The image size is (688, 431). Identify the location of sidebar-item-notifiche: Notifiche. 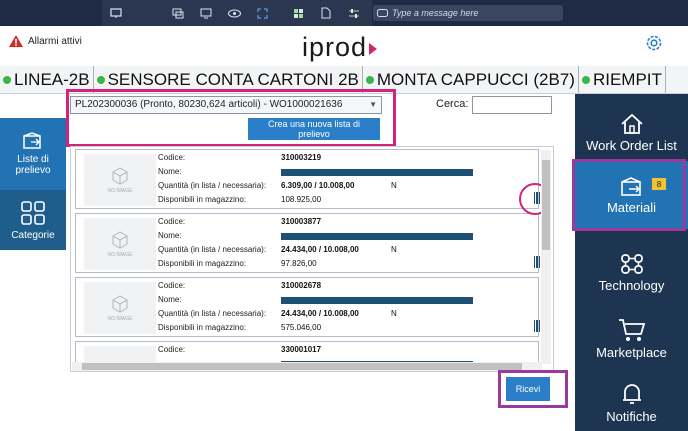
(631, 402).